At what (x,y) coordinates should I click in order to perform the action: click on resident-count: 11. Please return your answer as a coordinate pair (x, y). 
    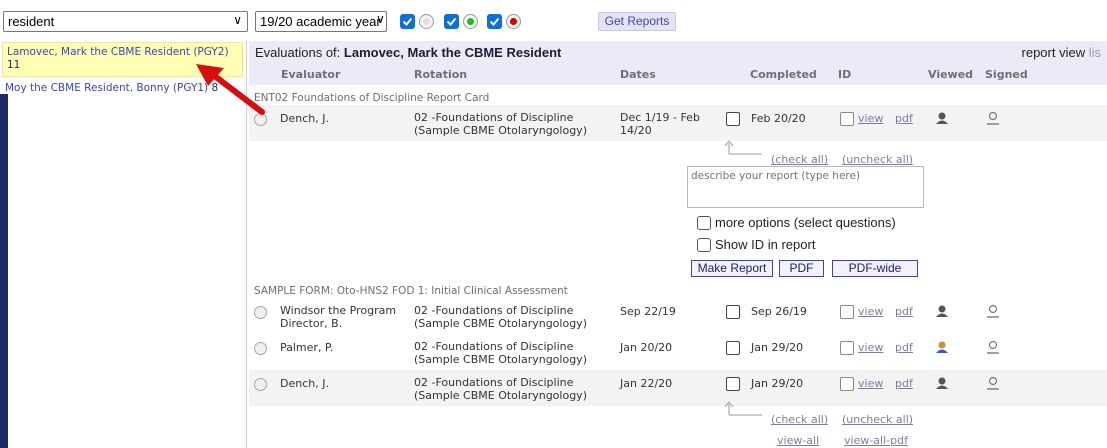
    Looking at the image, I should click on (14, 65).